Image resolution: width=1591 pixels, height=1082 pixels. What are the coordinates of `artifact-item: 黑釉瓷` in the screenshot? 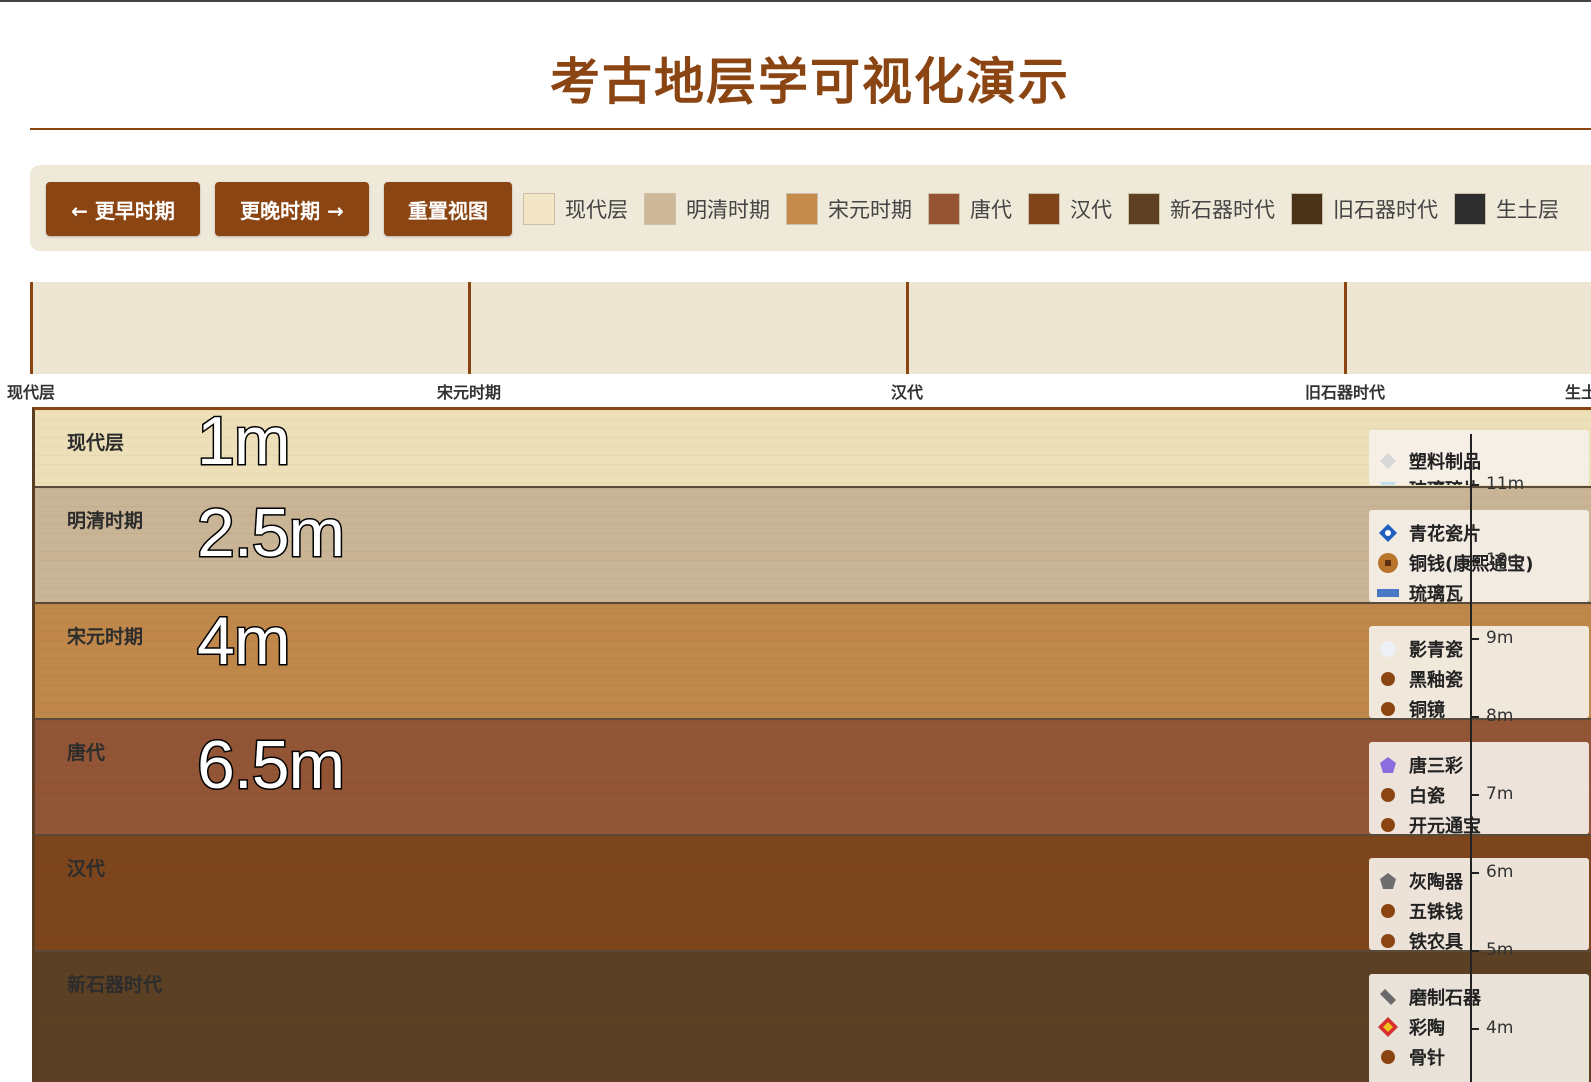 It's located at (1420, 679).